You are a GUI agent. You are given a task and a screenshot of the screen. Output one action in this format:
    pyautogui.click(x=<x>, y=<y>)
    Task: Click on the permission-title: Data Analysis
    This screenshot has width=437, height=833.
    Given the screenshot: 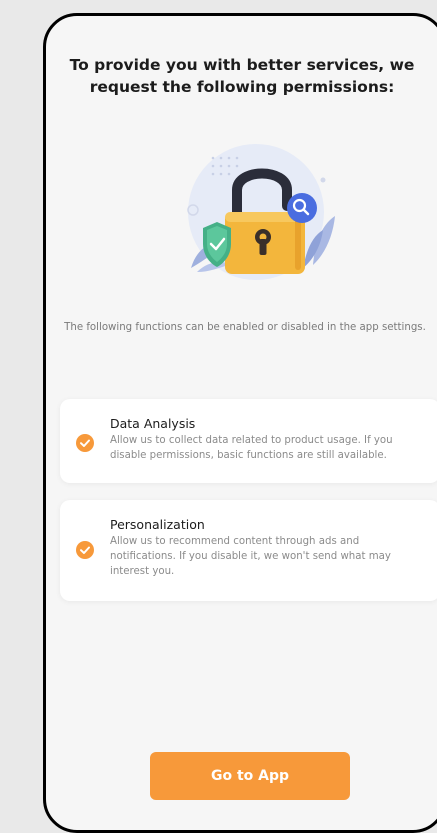 What is the action you would take?
    pyautogui.click(x=153, y=423)
    